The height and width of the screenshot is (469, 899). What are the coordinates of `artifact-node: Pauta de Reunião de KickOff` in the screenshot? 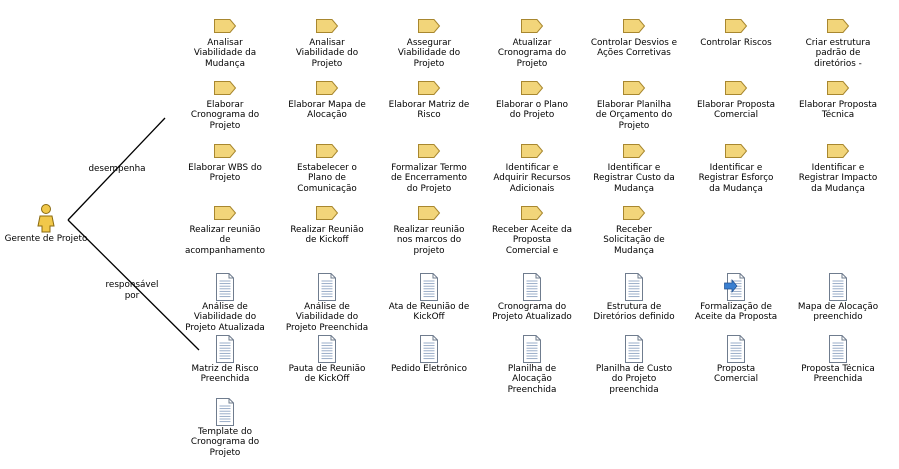 It's located at (327, 359).